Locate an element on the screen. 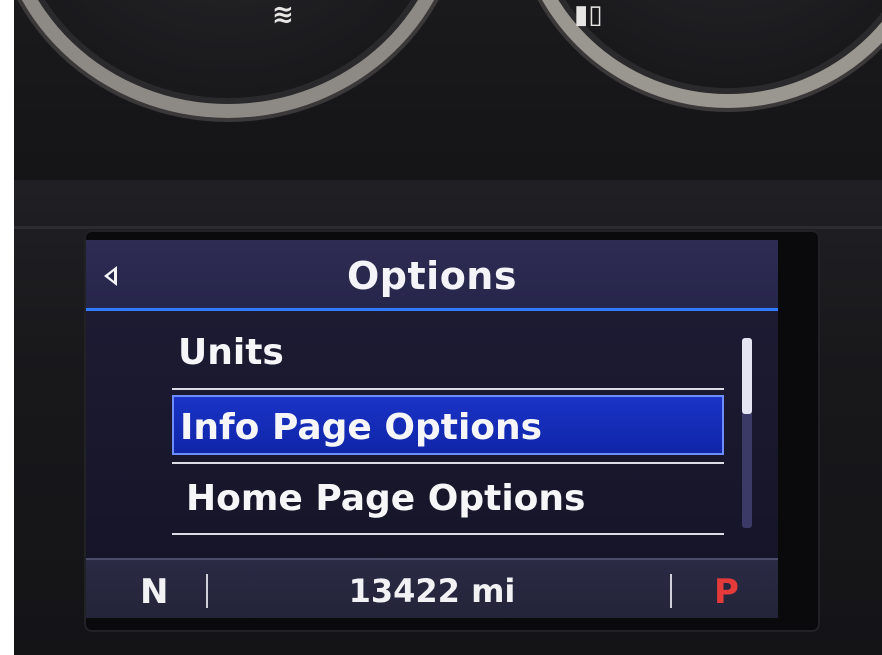 This screenshot has height=655, width=882. page-title: Options is located at coordinates (432, 276).